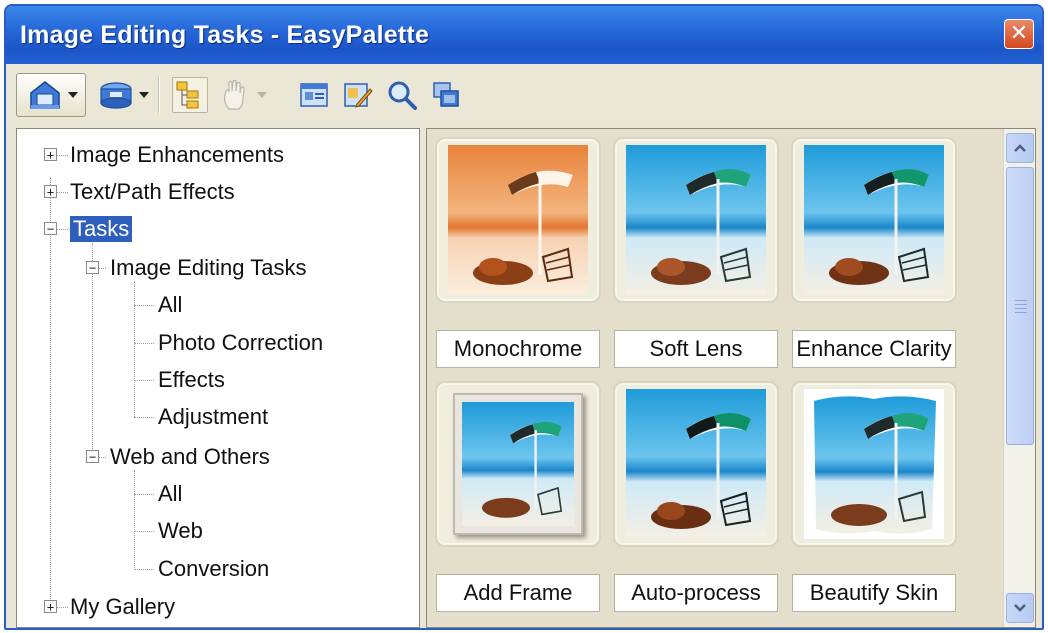 The height and width of the screenshot is (633, 1048). I want to click on tree-item-adjustment: Adjustment, so click(213, 417).